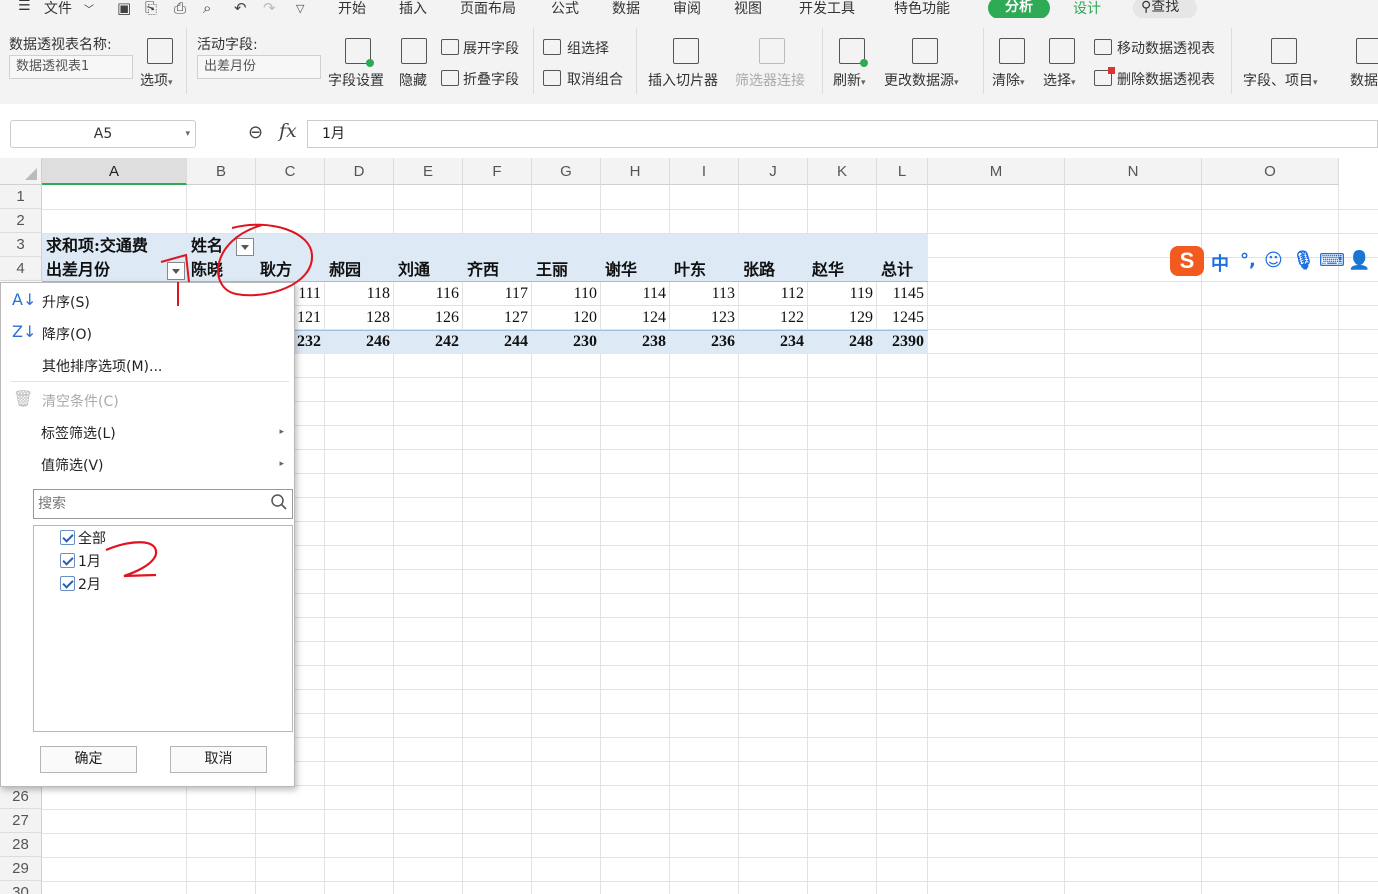  What do you see at coordinates (72, 465) in the screenshot?
I see `value-filter-item: 值筛选(V)` at bounding box center [72, 465].